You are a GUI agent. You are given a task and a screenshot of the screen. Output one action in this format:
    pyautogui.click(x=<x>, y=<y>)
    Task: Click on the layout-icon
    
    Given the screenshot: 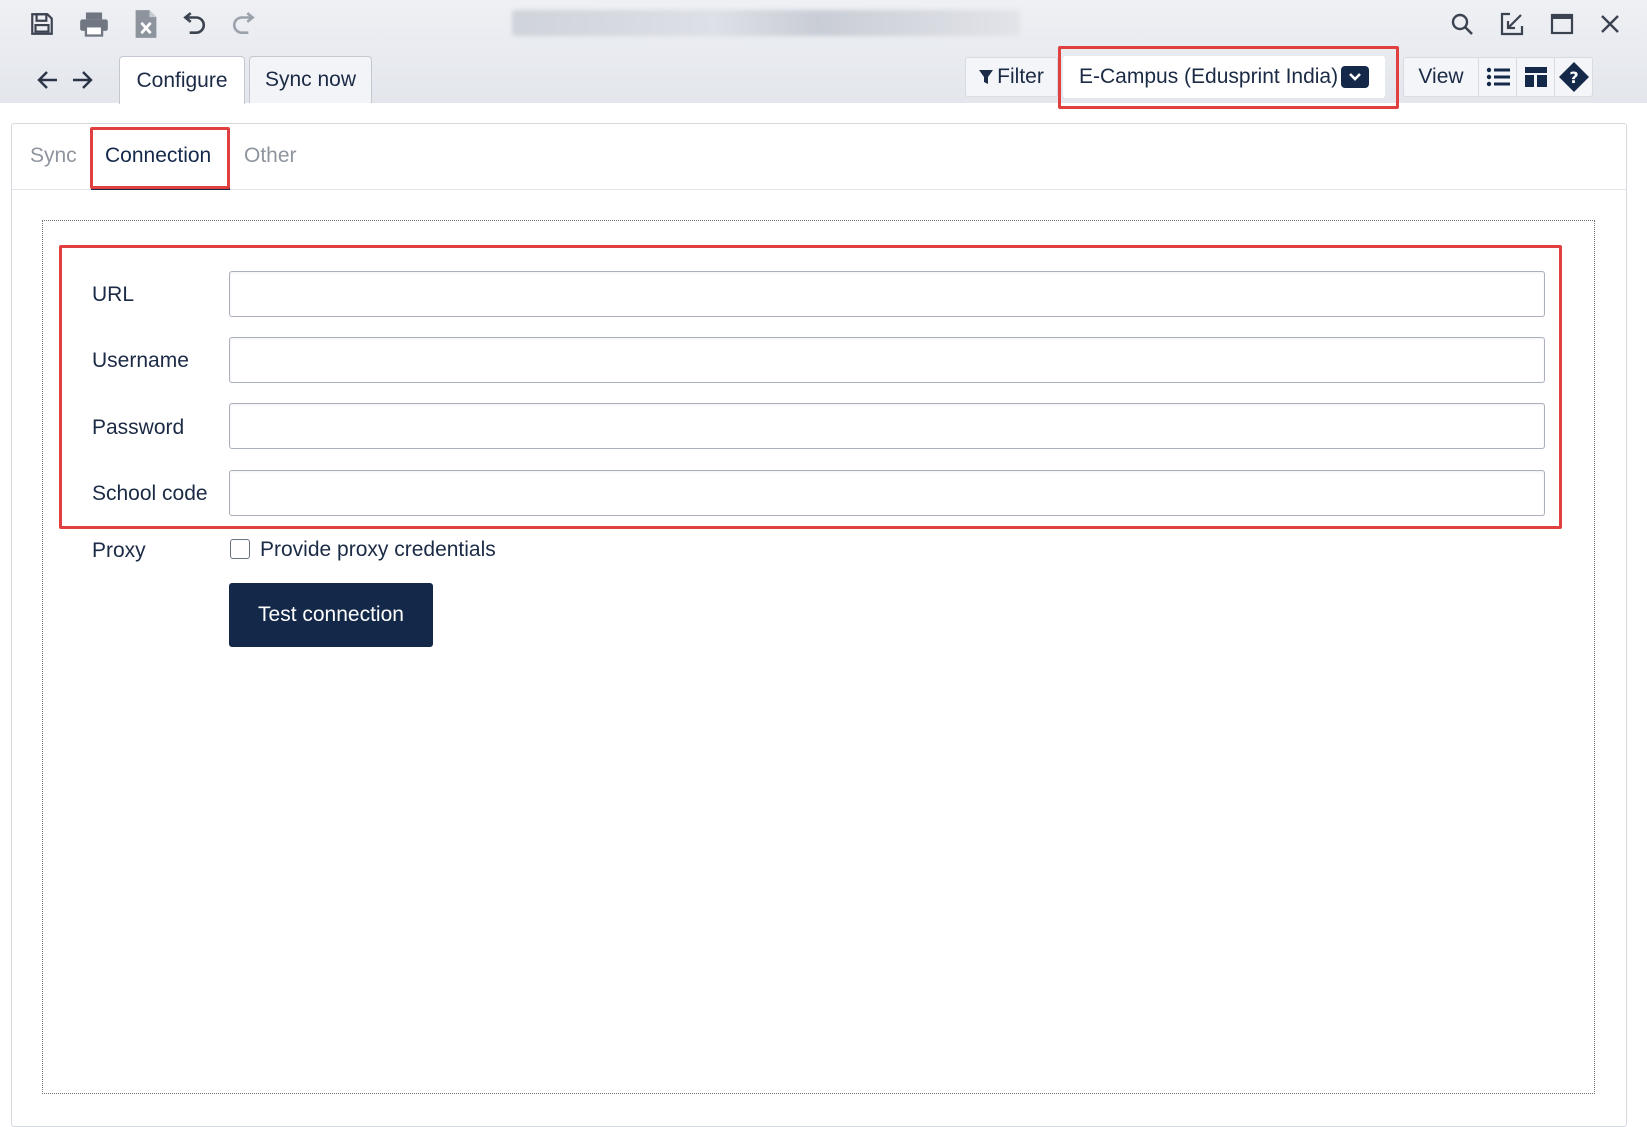 What is the action you would take?
    pyautogui.click(x=1536, y=77)
    